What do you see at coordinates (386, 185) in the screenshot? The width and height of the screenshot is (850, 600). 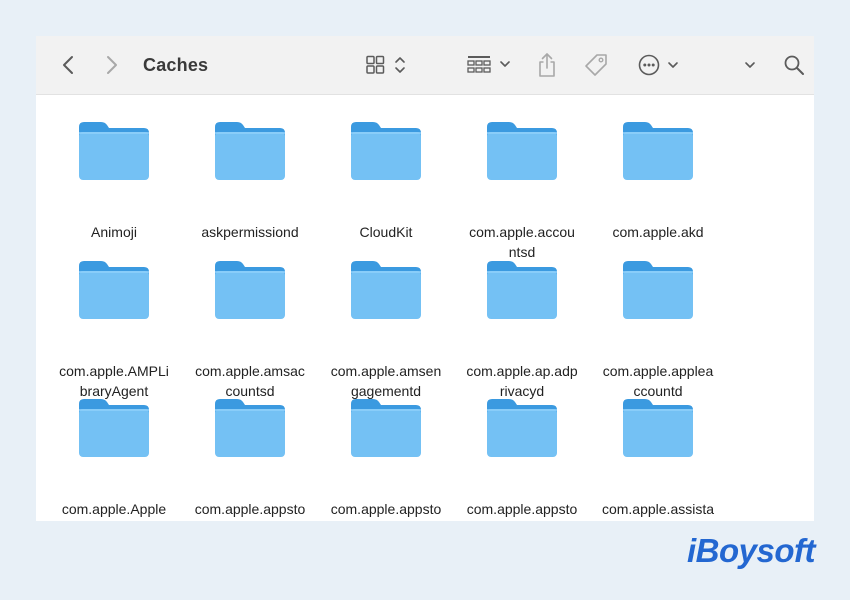 I see `folder-item: CloudKit` at bounding box center [386, 185].